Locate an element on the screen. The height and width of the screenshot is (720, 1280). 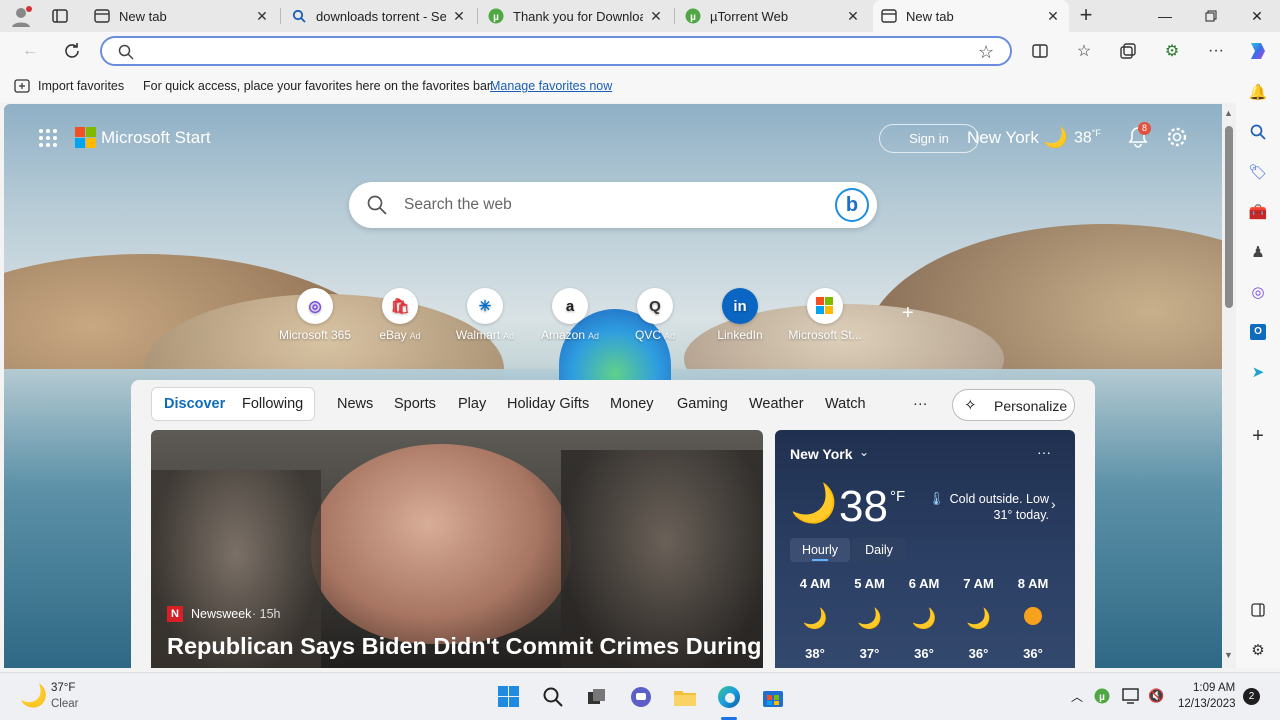
tab-title: downloads torrent - Sear is located at coordinates (381, 16).